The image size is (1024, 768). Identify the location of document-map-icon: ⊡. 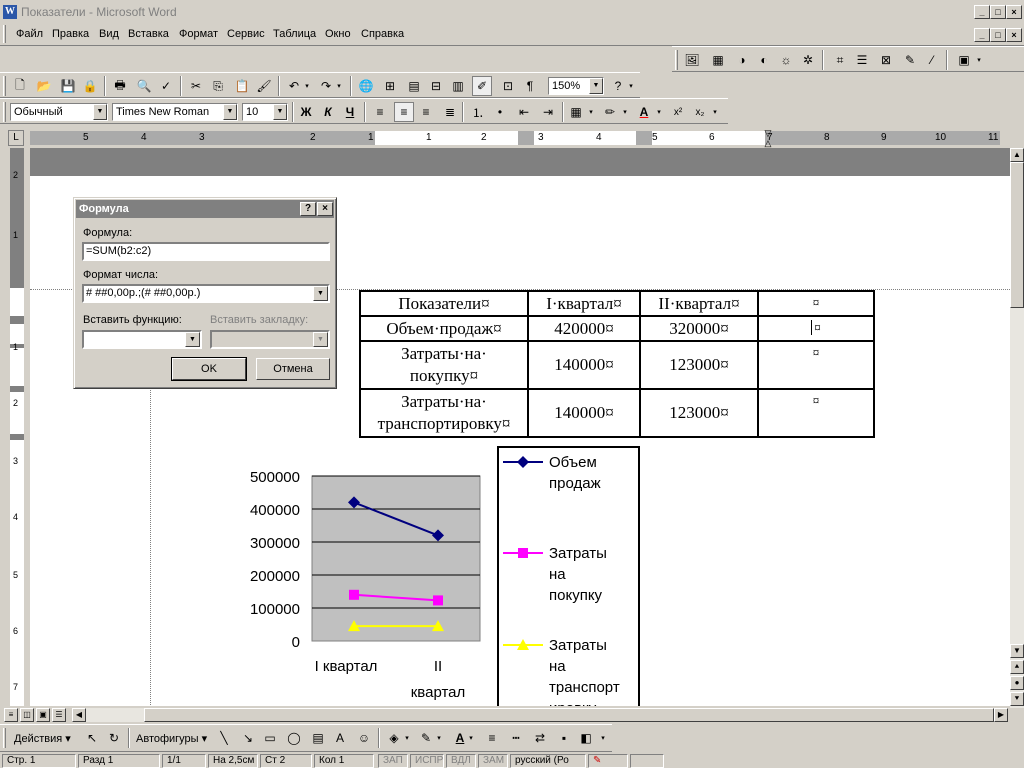
(508, 86).